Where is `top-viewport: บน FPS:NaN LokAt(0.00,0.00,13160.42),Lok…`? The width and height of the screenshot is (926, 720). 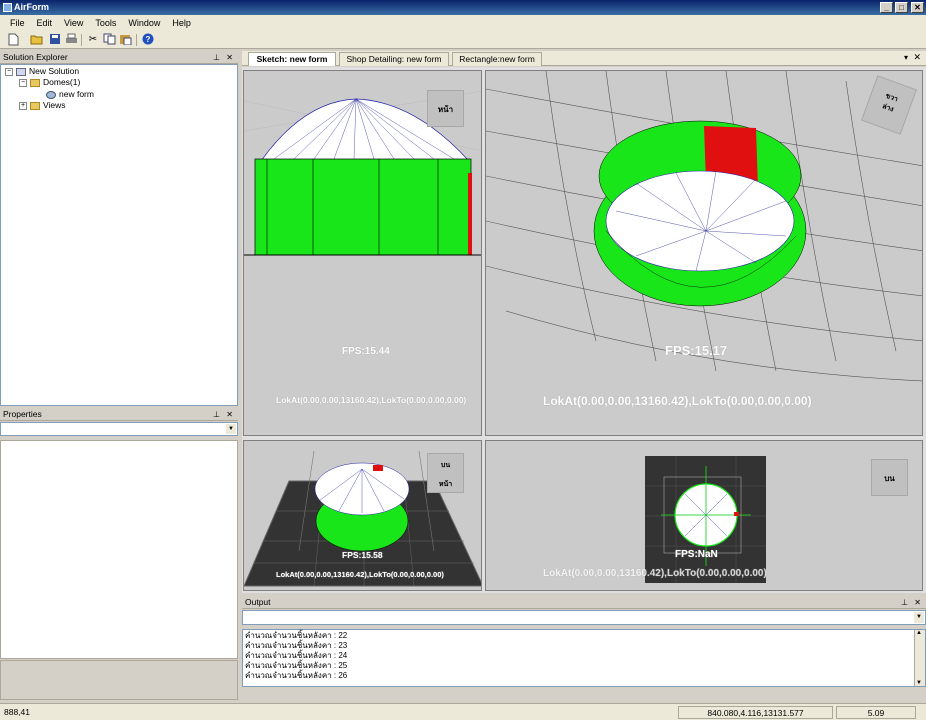
top-viewport: บน FPS:NaN LokAt(0.00,0.00,13160.42),Lok… is located at coordinates (704, 515).